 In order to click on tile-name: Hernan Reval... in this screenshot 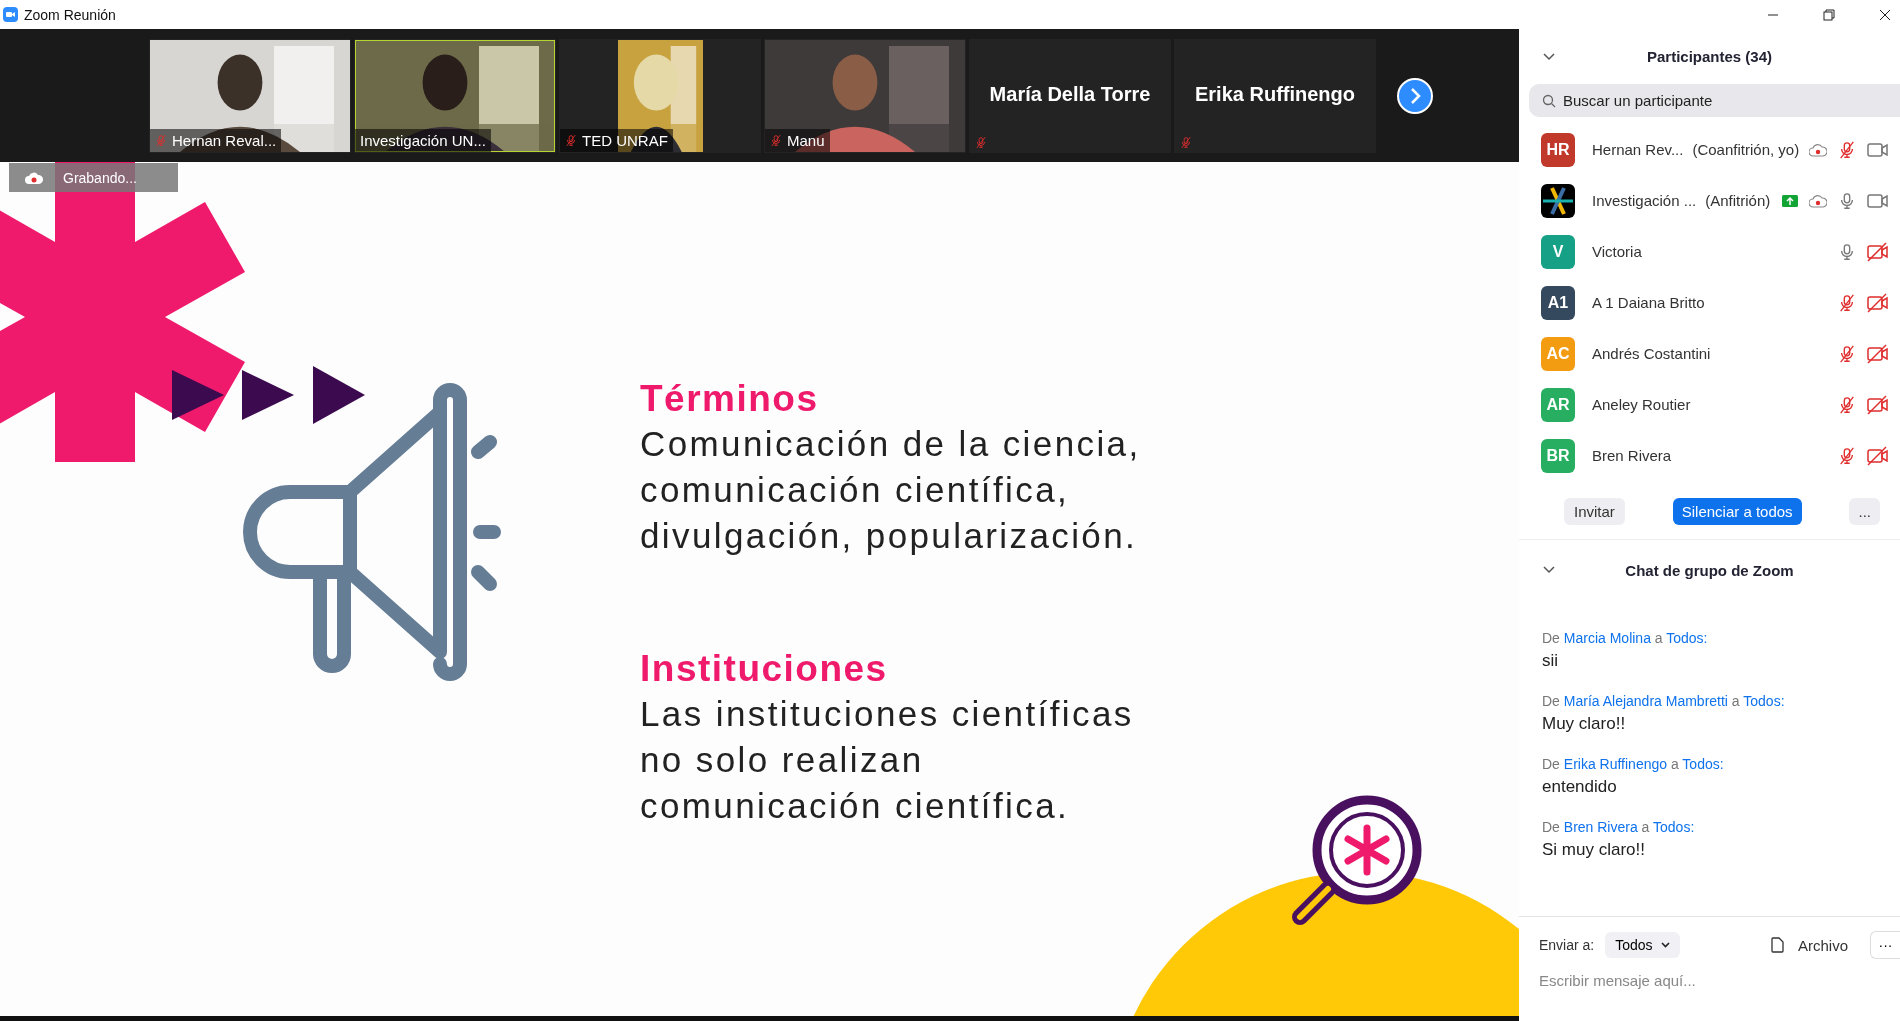, I will do `click(224, 140)`.